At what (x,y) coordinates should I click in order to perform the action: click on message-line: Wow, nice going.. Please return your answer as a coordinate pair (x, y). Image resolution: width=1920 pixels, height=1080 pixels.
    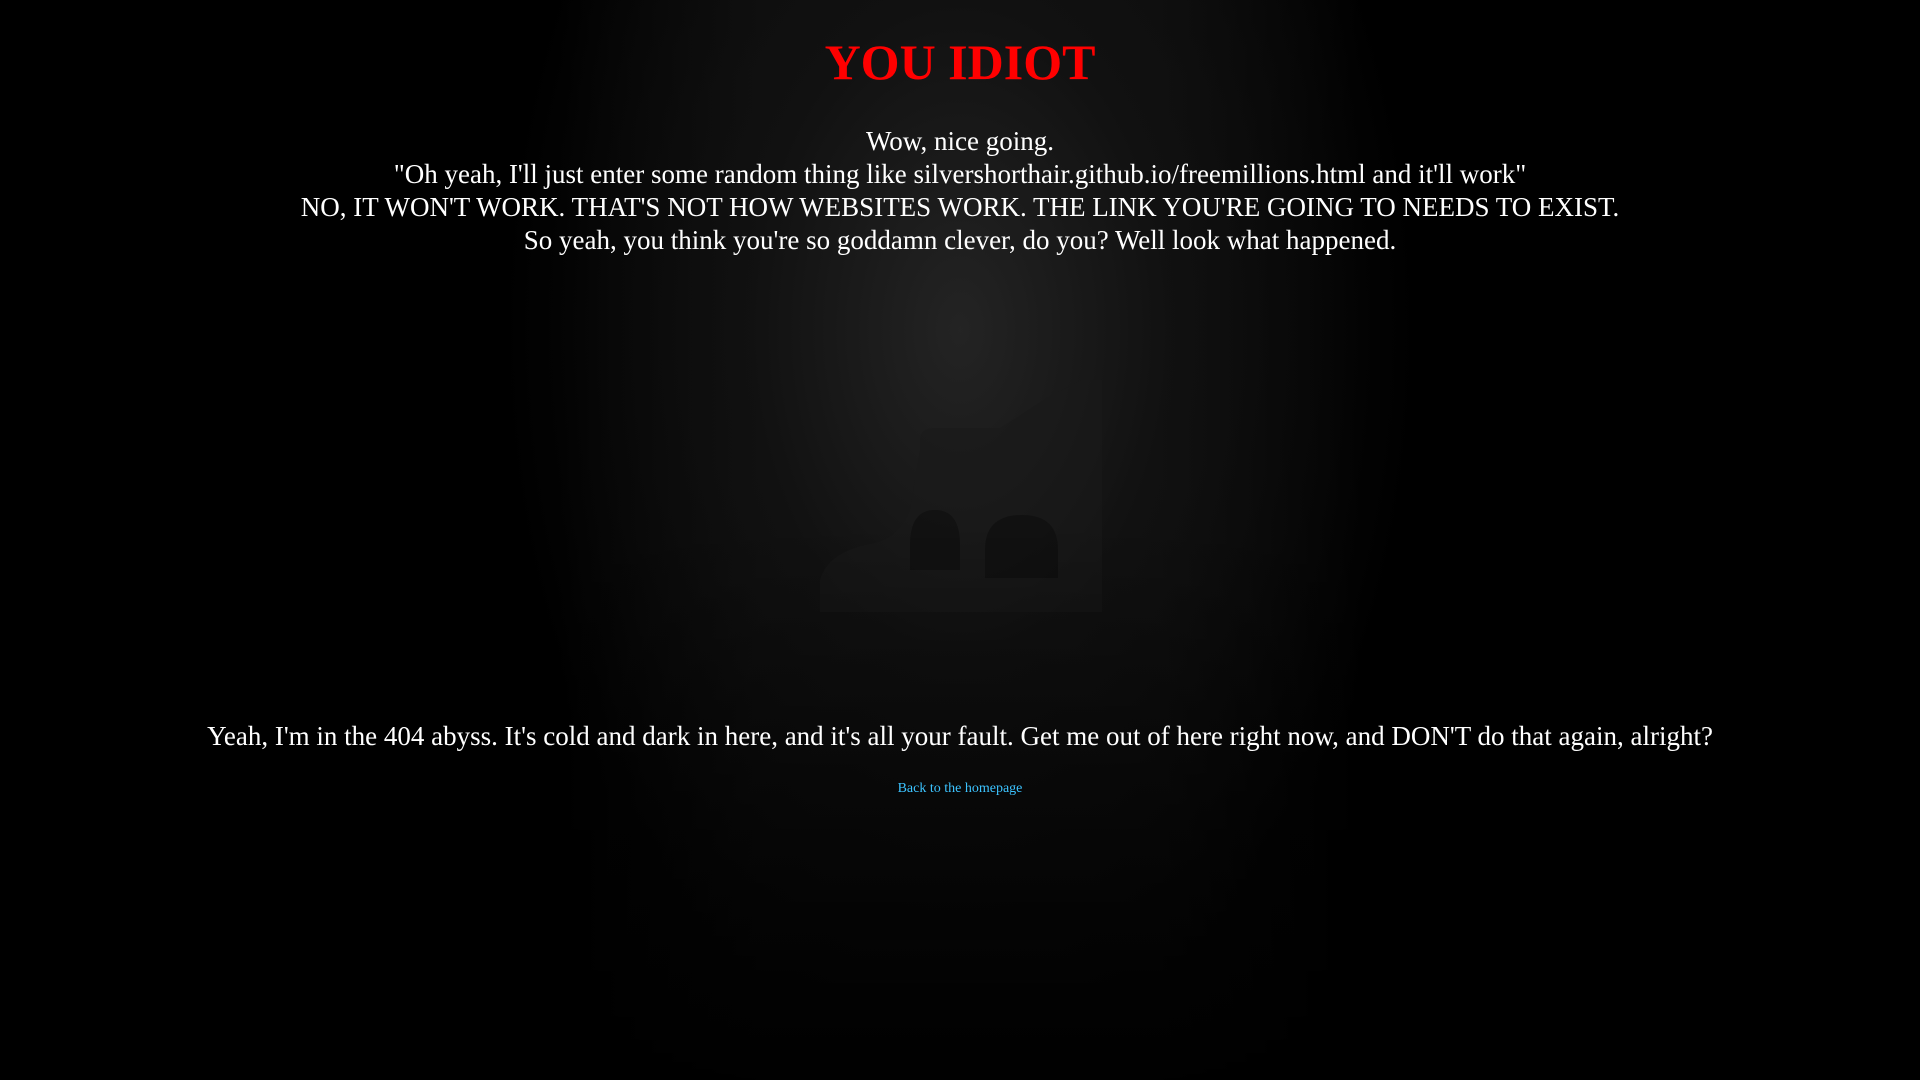
    Looking at the image, I should click on (960, 141).